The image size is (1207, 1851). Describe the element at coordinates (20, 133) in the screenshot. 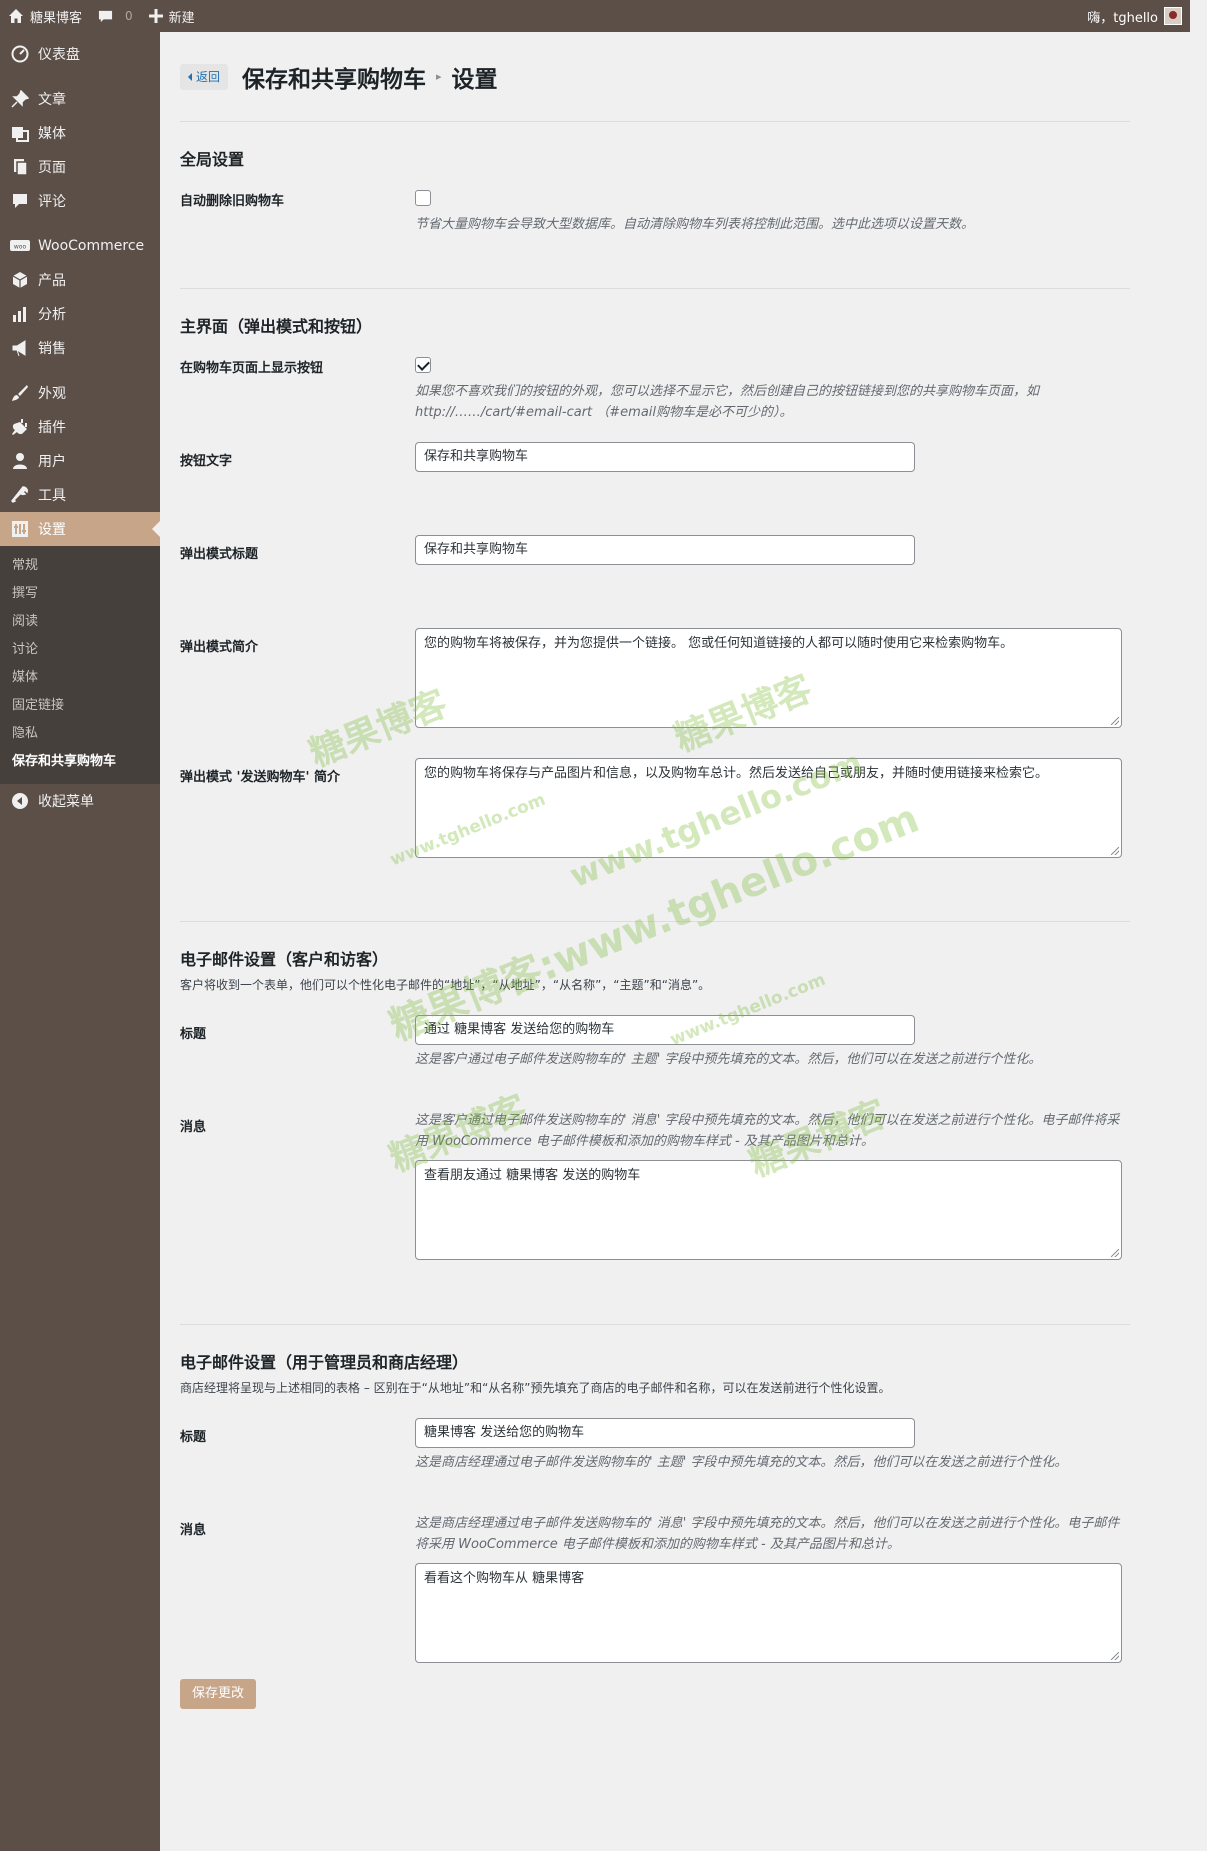

I see `media-icon` at that location.